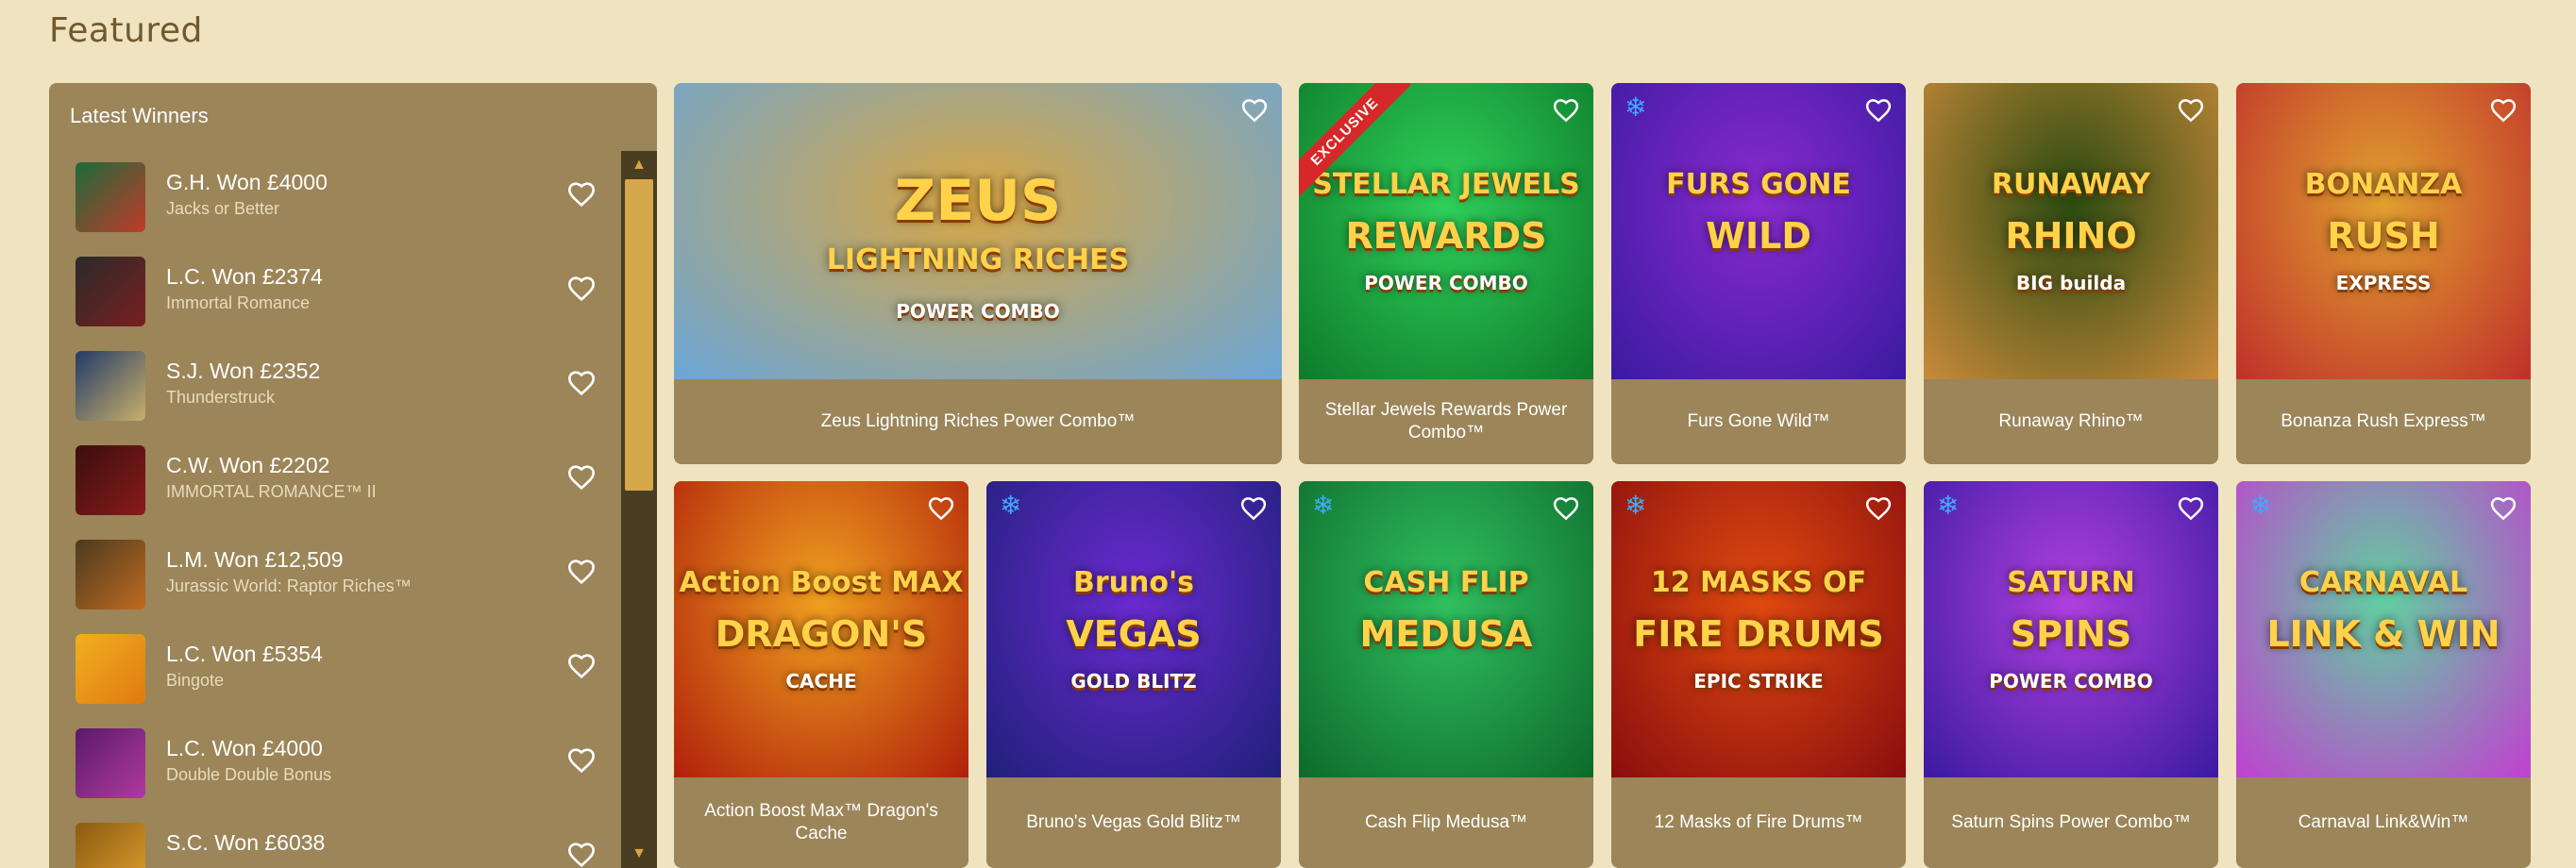 This screenshot has height=868, width=2576. I want to click on game-logo-line3: CACHE, so click(821, 682).